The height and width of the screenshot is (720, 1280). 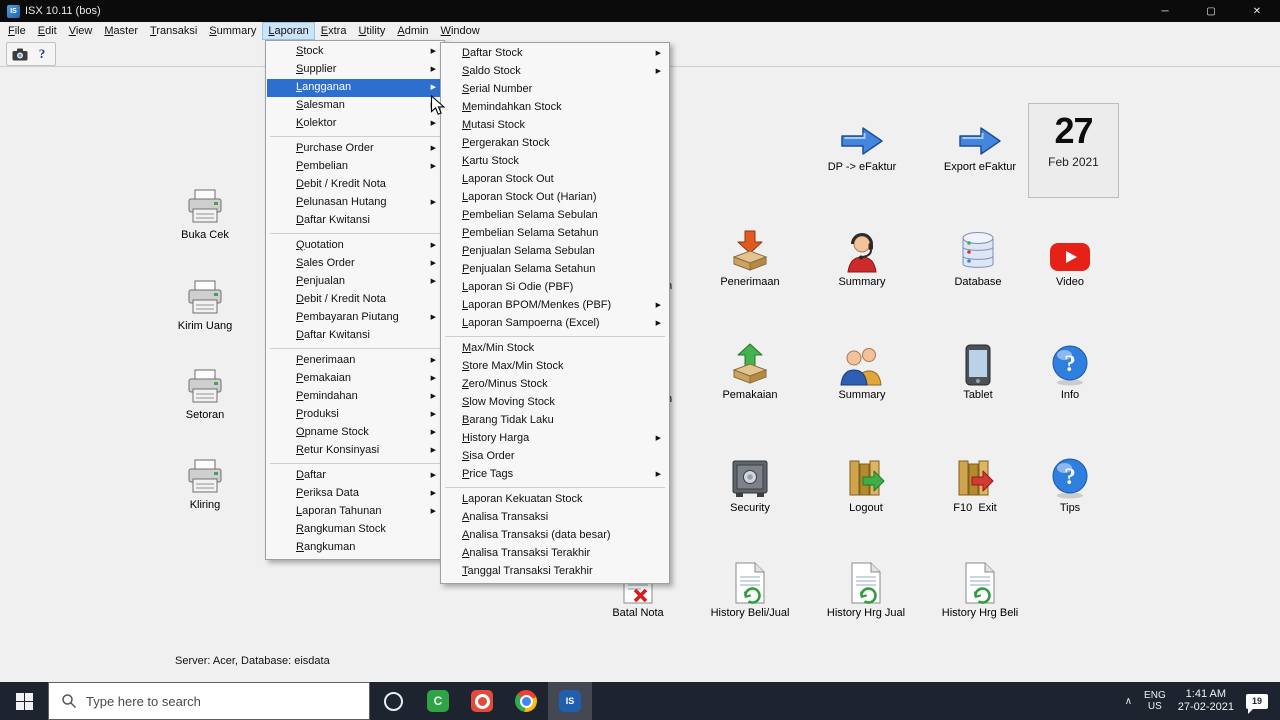 I want to click on menu-item-supplier: Supplier ▶, so click(x=355, y=70).